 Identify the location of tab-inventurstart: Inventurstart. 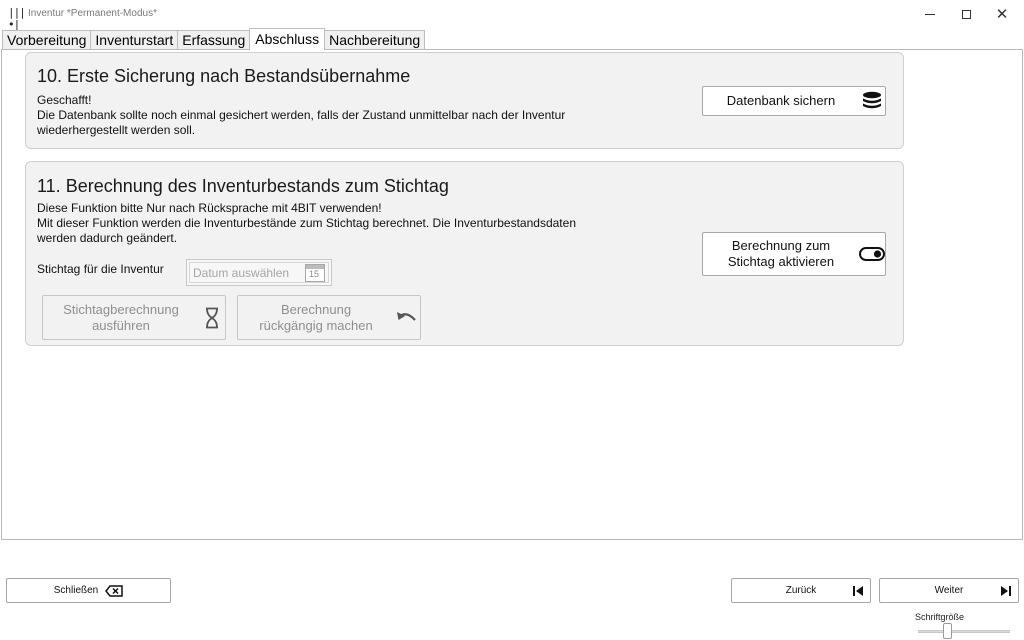
(134, 40).